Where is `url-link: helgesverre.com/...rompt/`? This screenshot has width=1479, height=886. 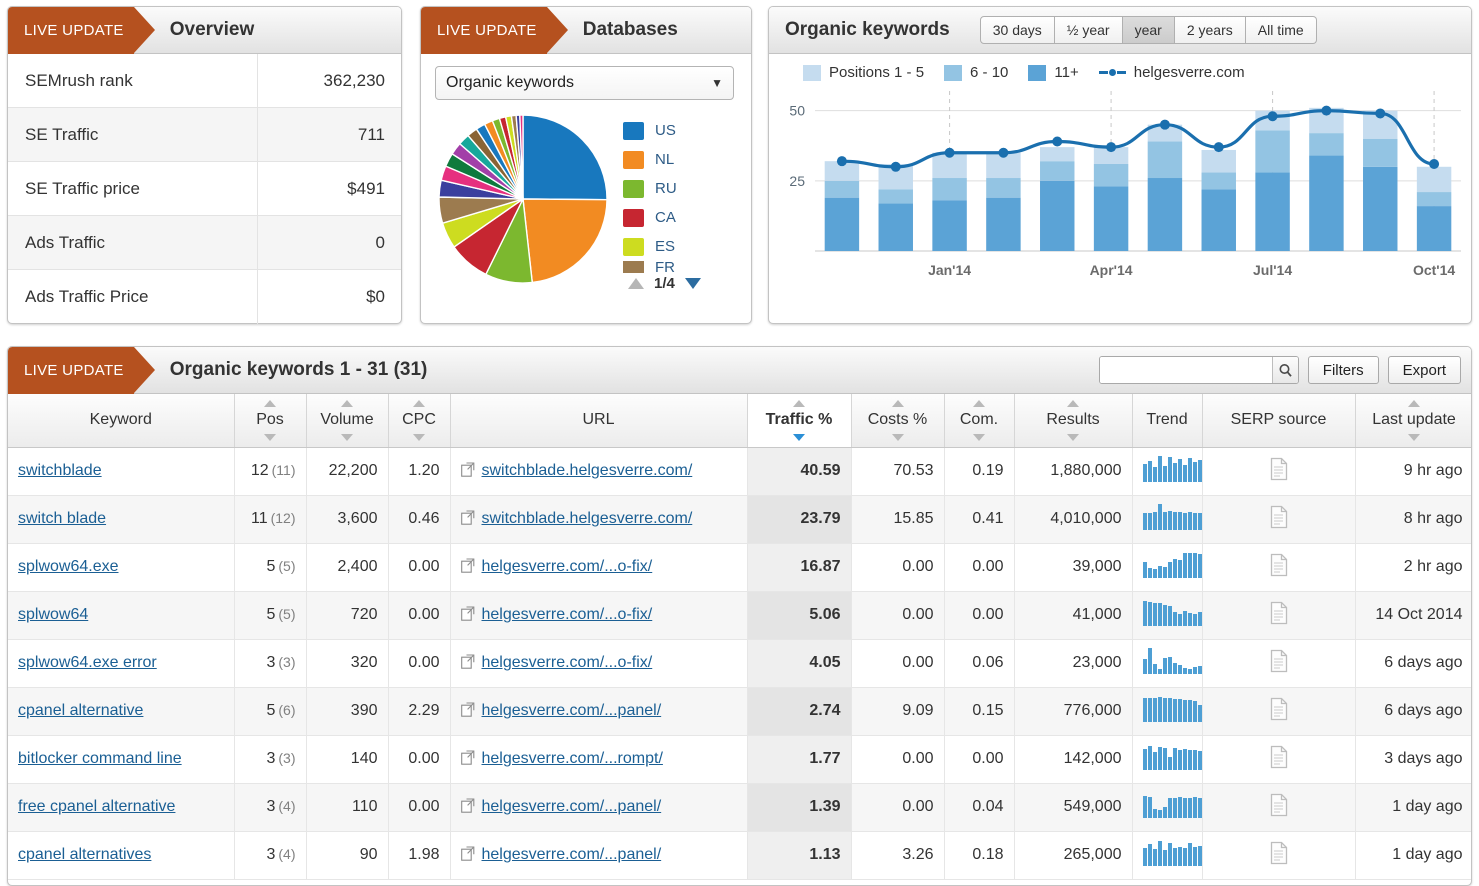
url-link: helgesverre.com/...rompt/ is located at coordinates (572, 758).